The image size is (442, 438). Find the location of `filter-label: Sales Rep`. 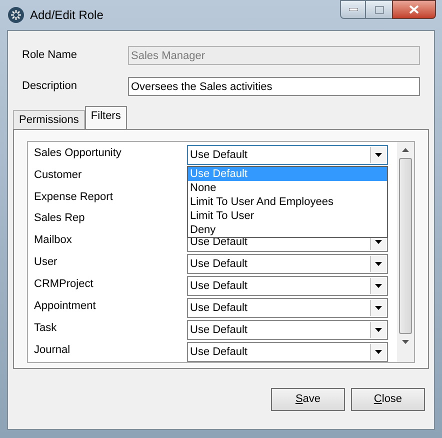

filter-label: Sales Rep is located at coordinates (60, 218).